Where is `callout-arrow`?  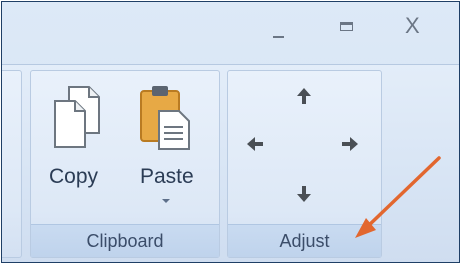
callout-arrow is located at coordinates (398, 197).